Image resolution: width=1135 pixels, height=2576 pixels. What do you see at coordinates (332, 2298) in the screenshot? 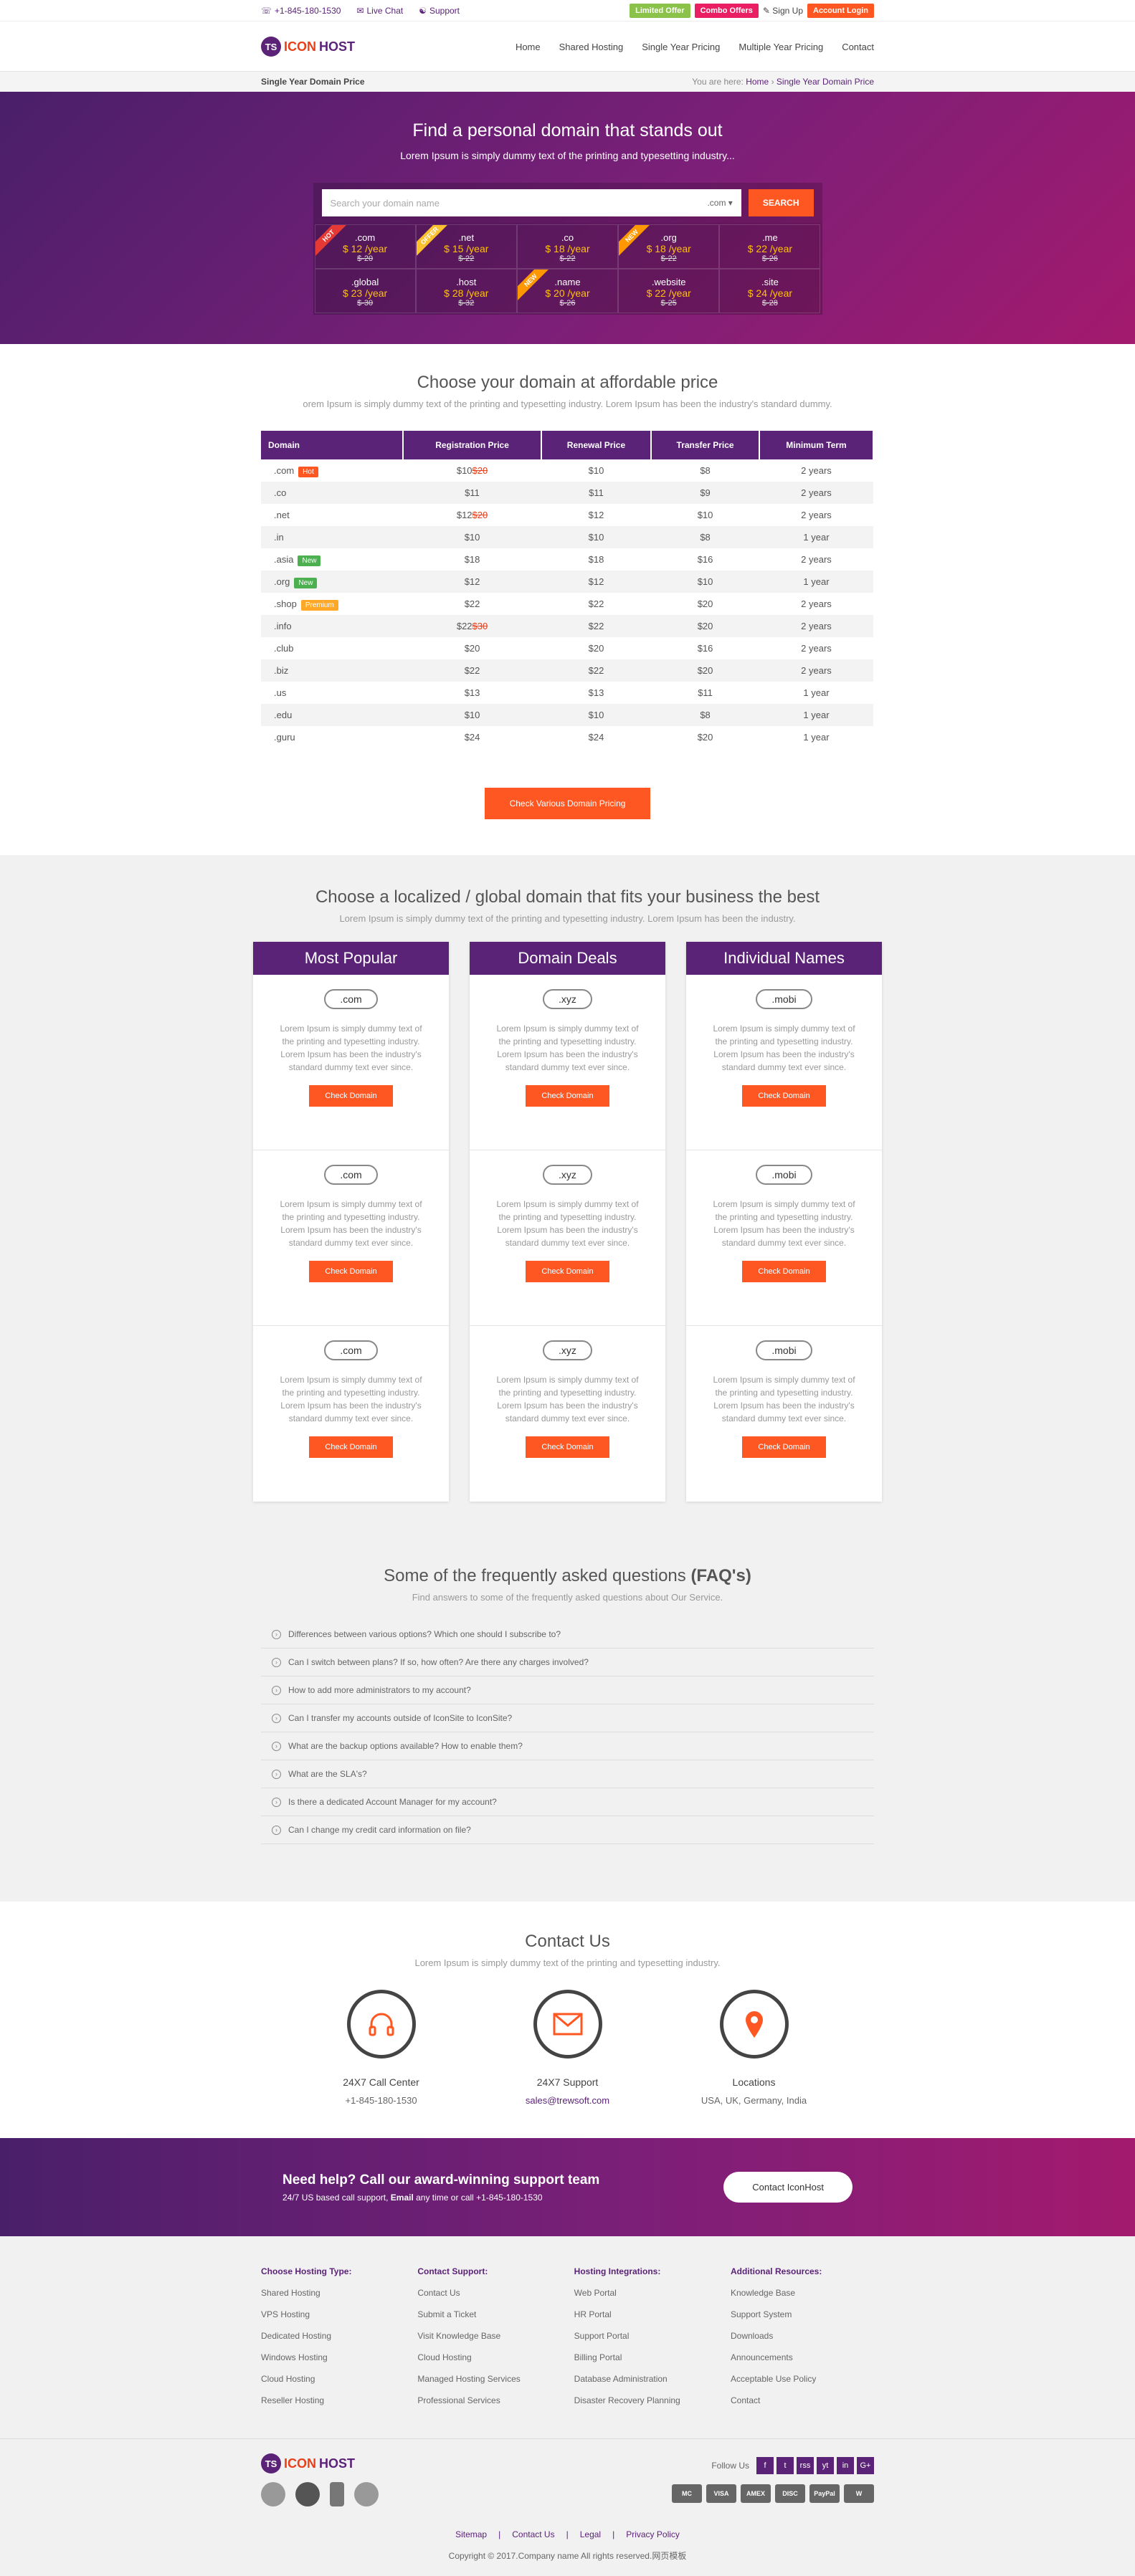
I see `footer-link: Shared Hosting` at bounding box center [332, 2298].